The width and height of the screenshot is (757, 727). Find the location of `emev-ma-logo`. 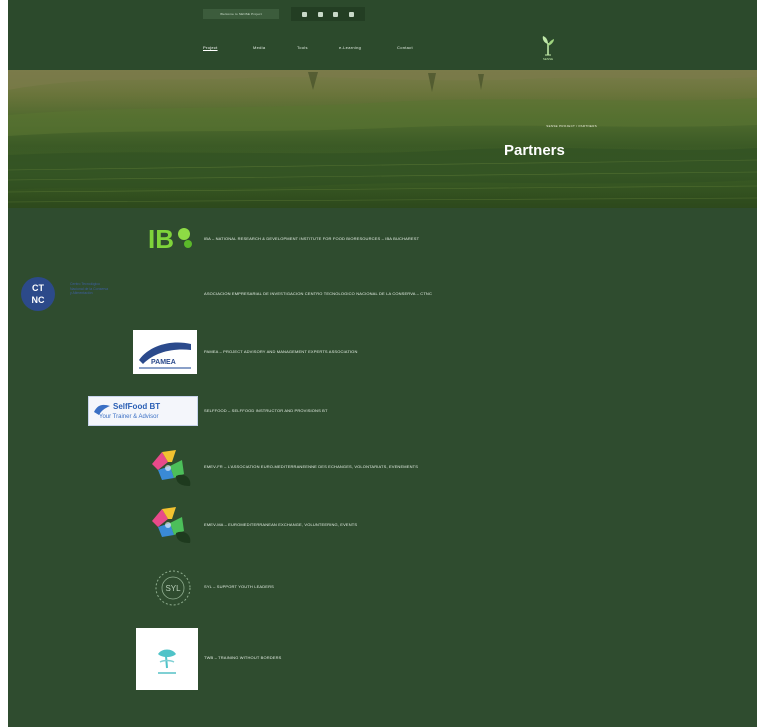

emev-ma-logo is located at coordinates (171, 525).